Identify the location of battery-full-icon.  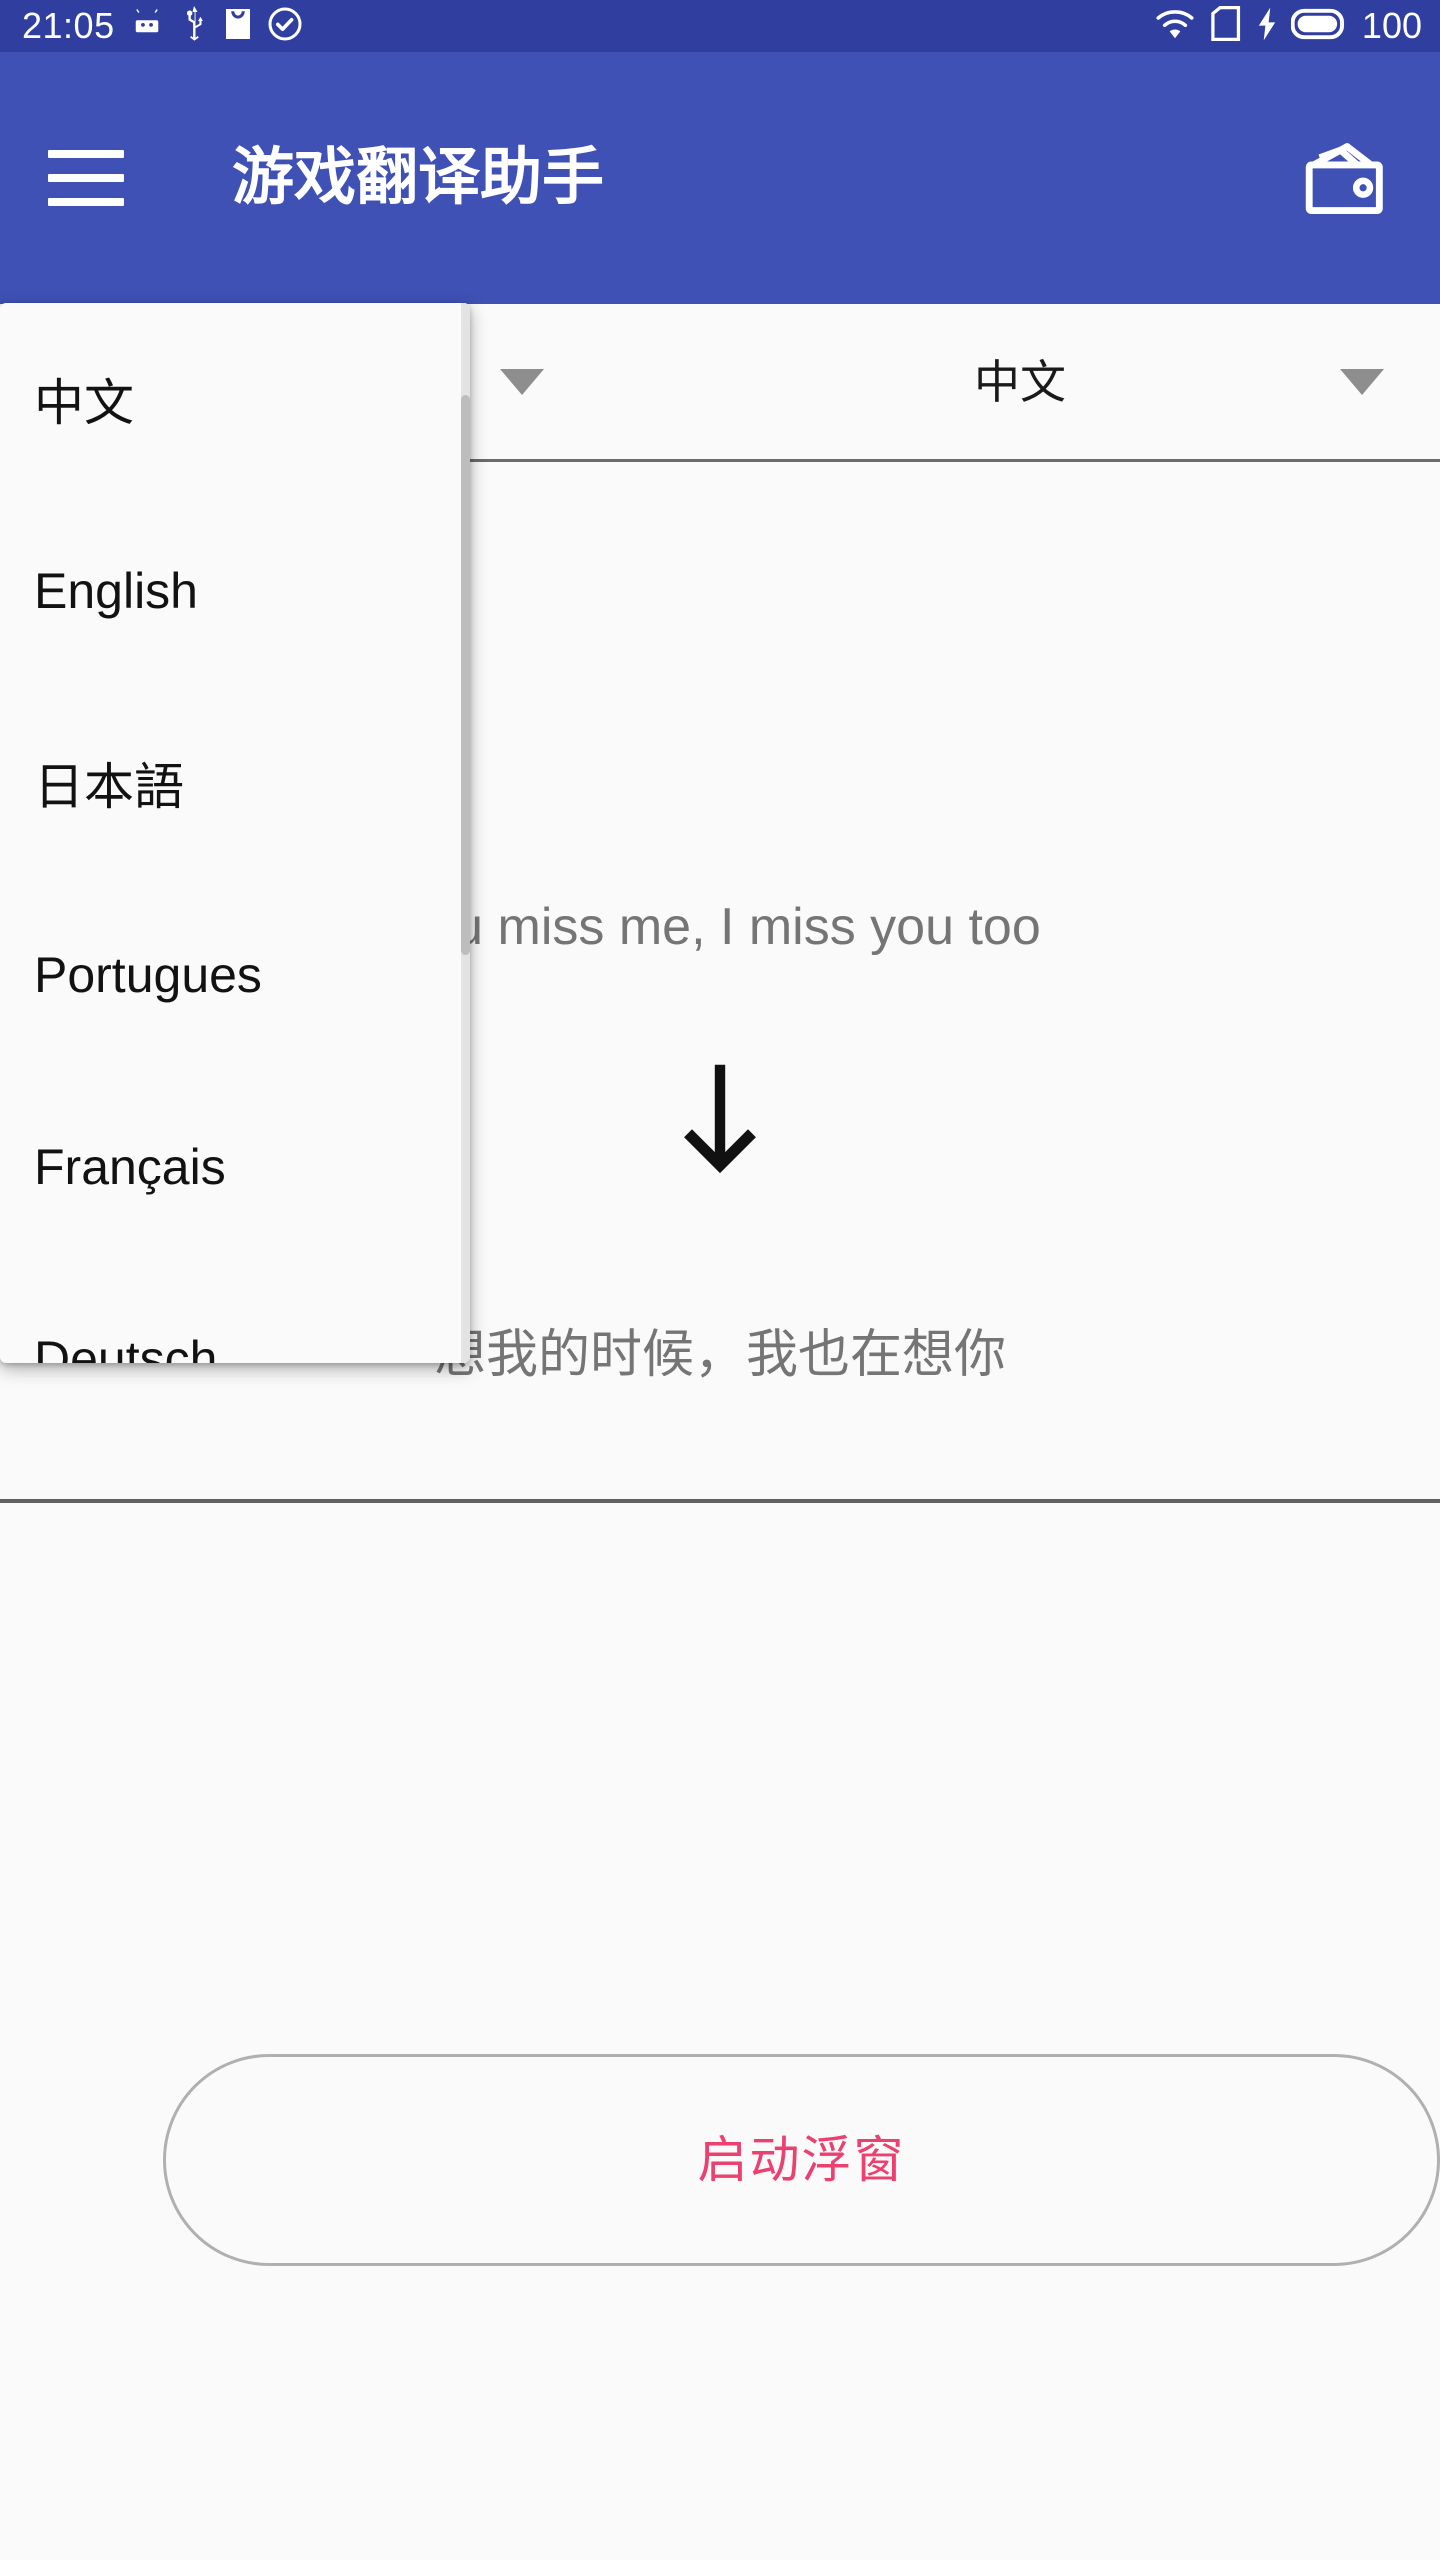
(1318, 26).